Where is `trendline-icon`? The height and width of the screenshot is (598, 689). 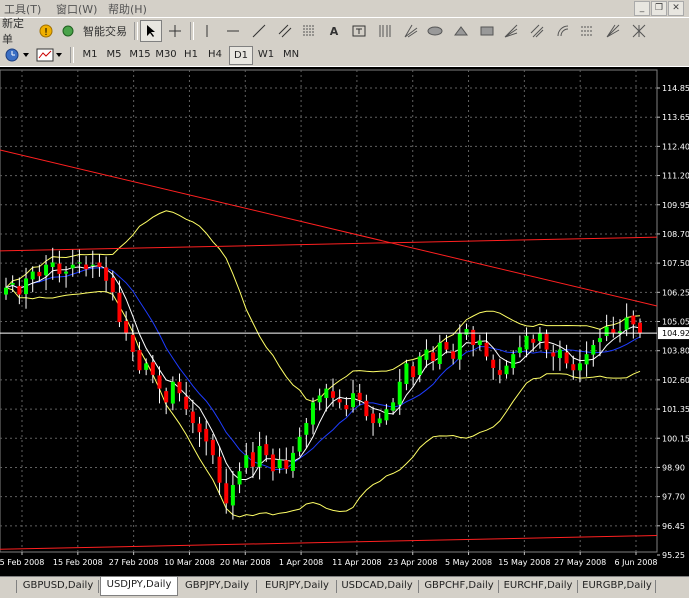
trendline-icon is located at coordinates (259, 31).